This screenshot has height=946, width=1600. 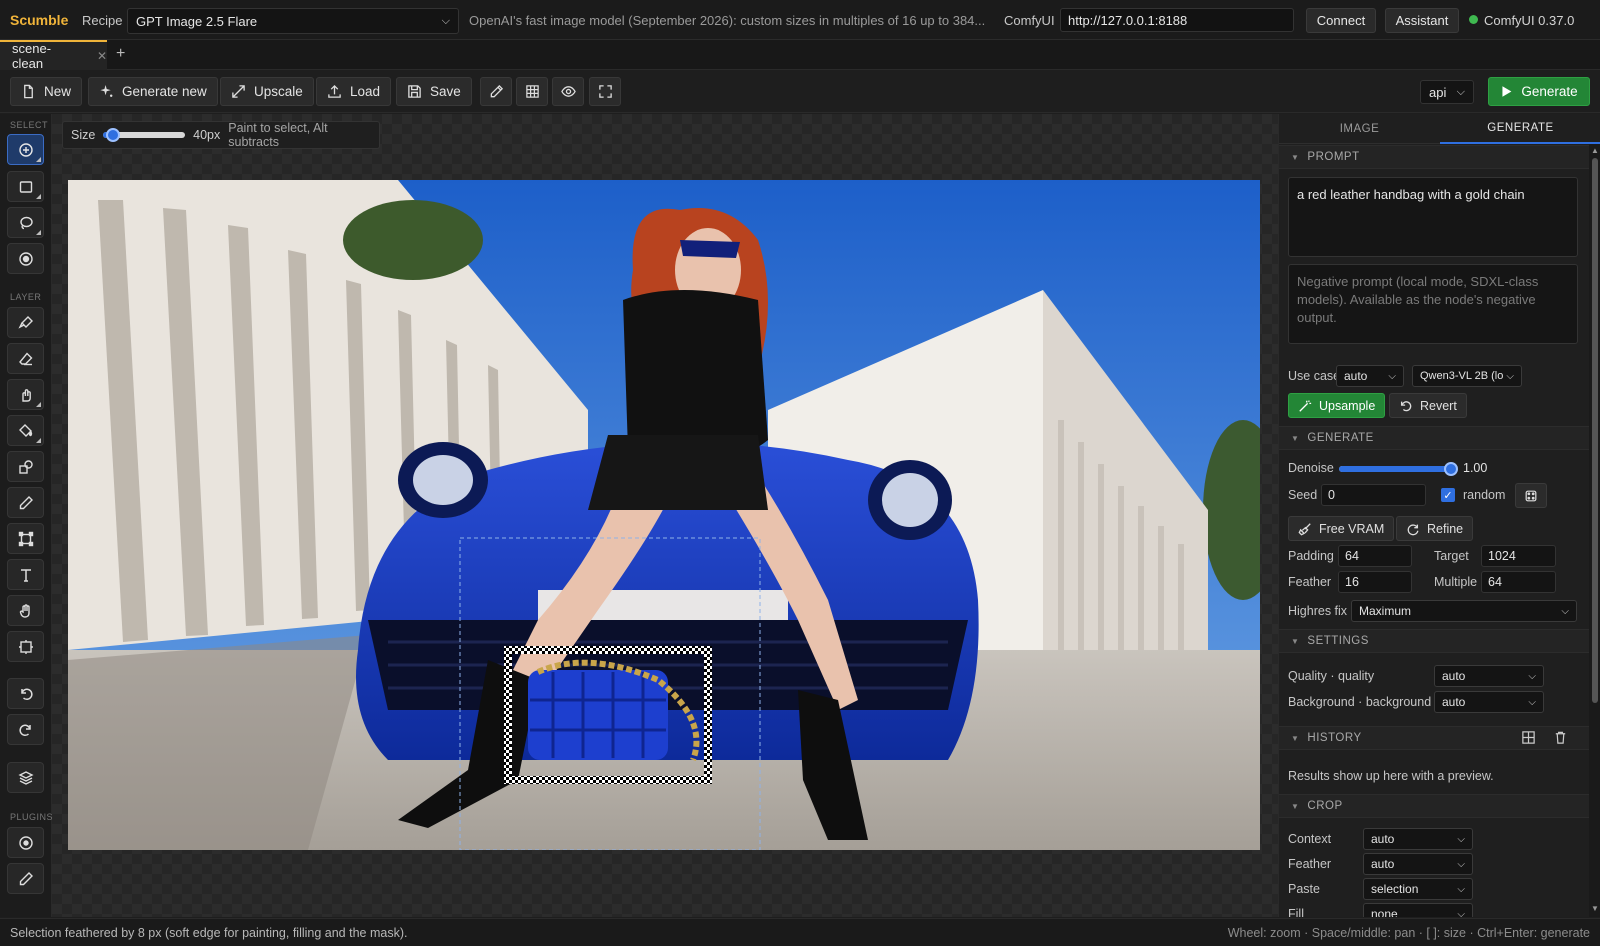 I want to click on plugin-pencil-tool, so click(x=25, y=878).